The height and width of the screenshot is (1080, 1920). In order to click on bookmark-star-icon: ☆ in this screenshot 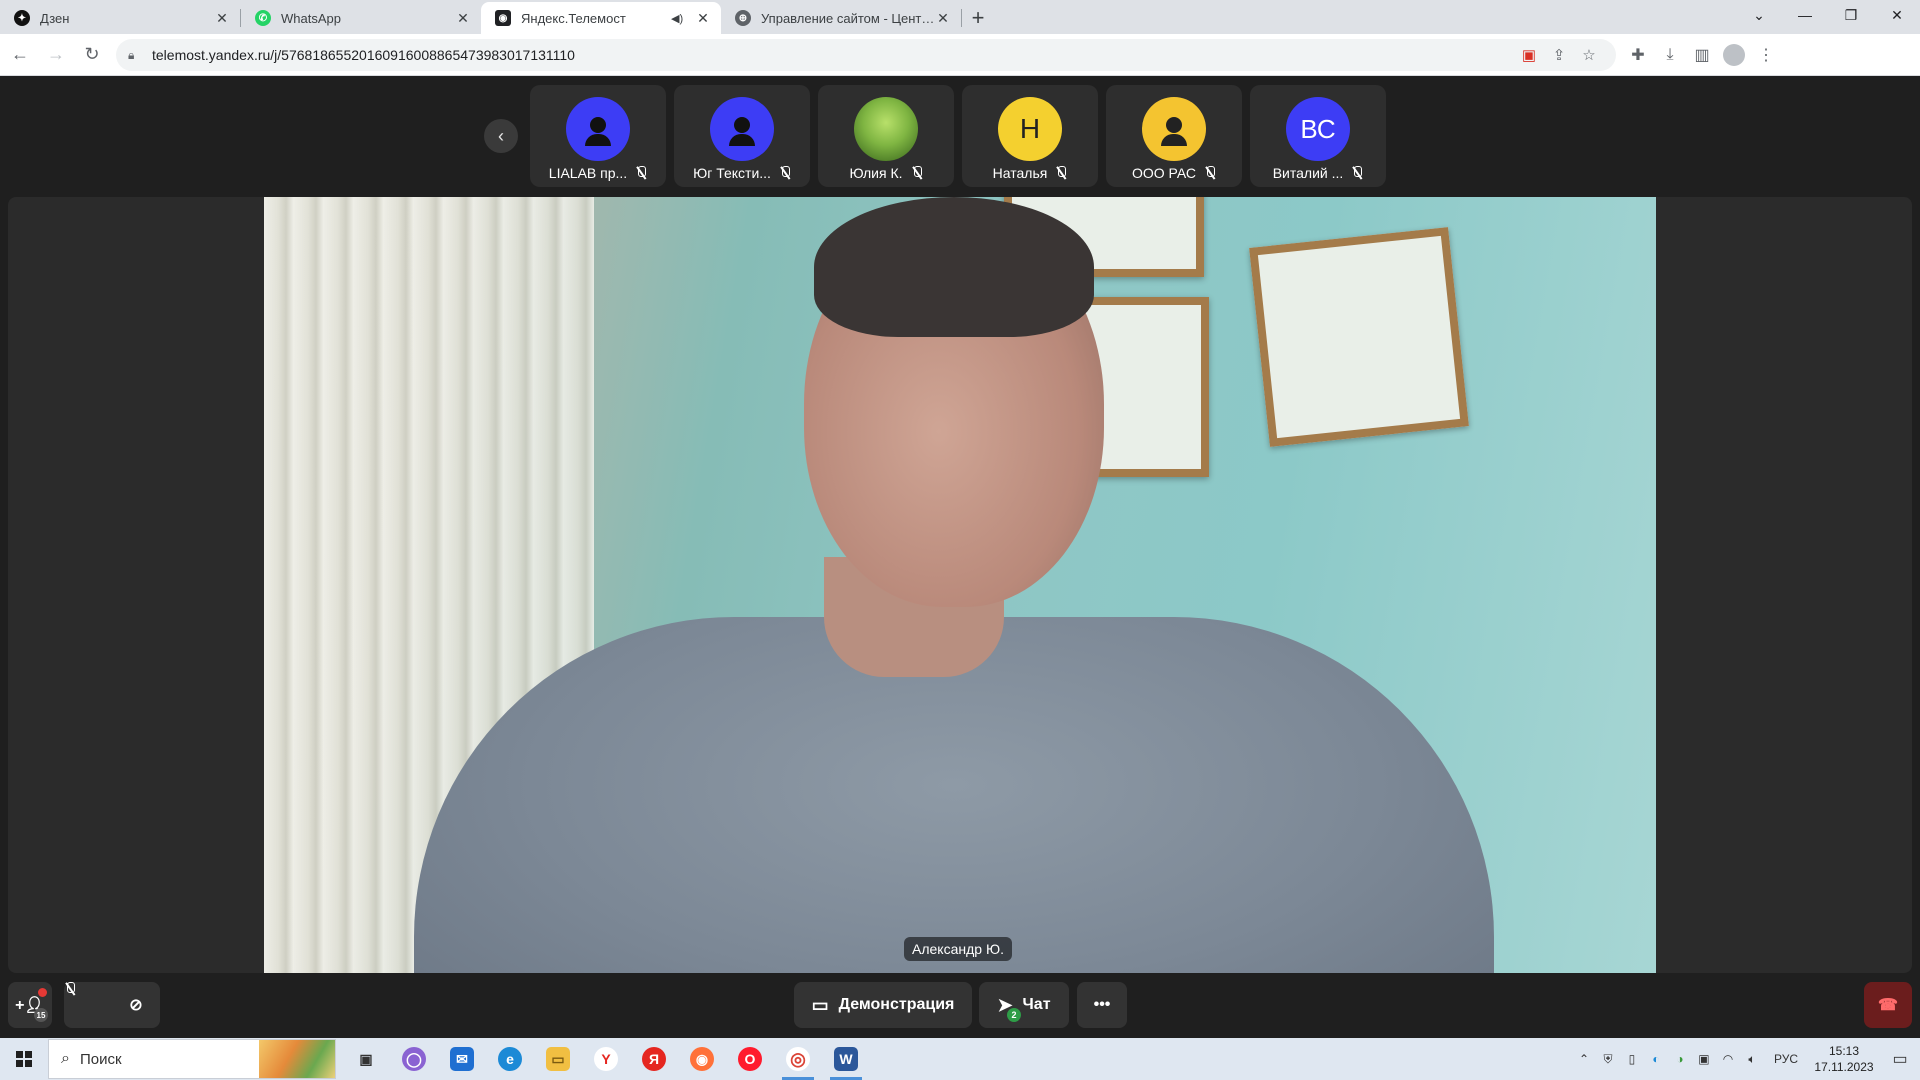, I will do `click(1589, 55)`.